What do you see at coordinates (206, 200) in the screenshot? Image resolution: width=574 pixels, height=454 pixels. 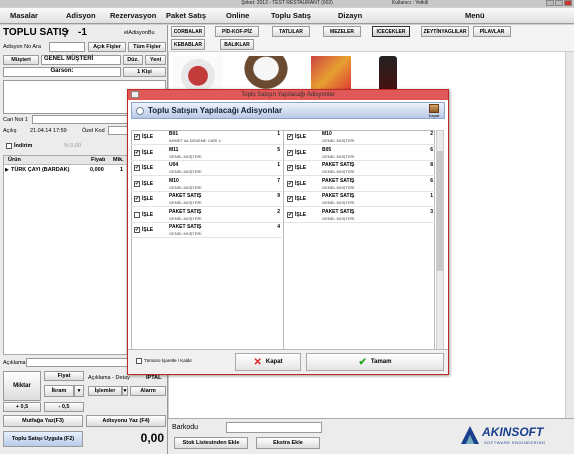 I see `table-row: ✔ İŞLE PAKET SATIŞ GENEL MÜŞTERİ 9` at bounding box center [206, 200].